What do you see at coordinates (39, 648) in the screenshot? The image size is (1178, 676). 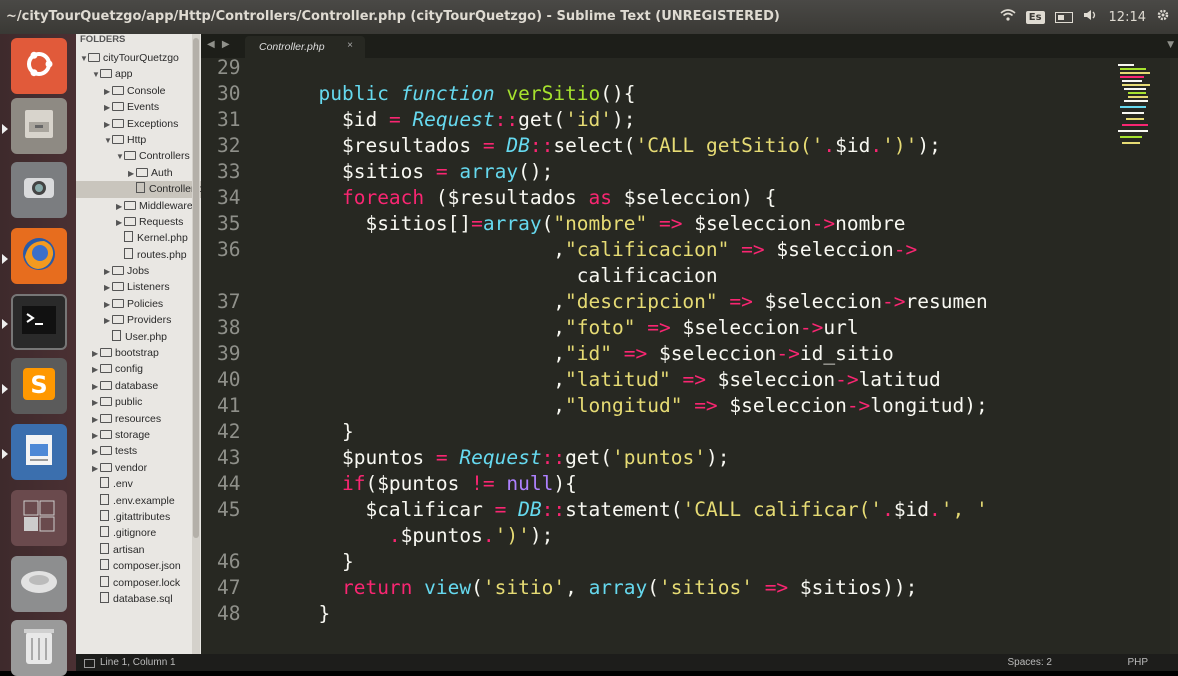 I see `trash-launcher` at bounding box center [39, 648].